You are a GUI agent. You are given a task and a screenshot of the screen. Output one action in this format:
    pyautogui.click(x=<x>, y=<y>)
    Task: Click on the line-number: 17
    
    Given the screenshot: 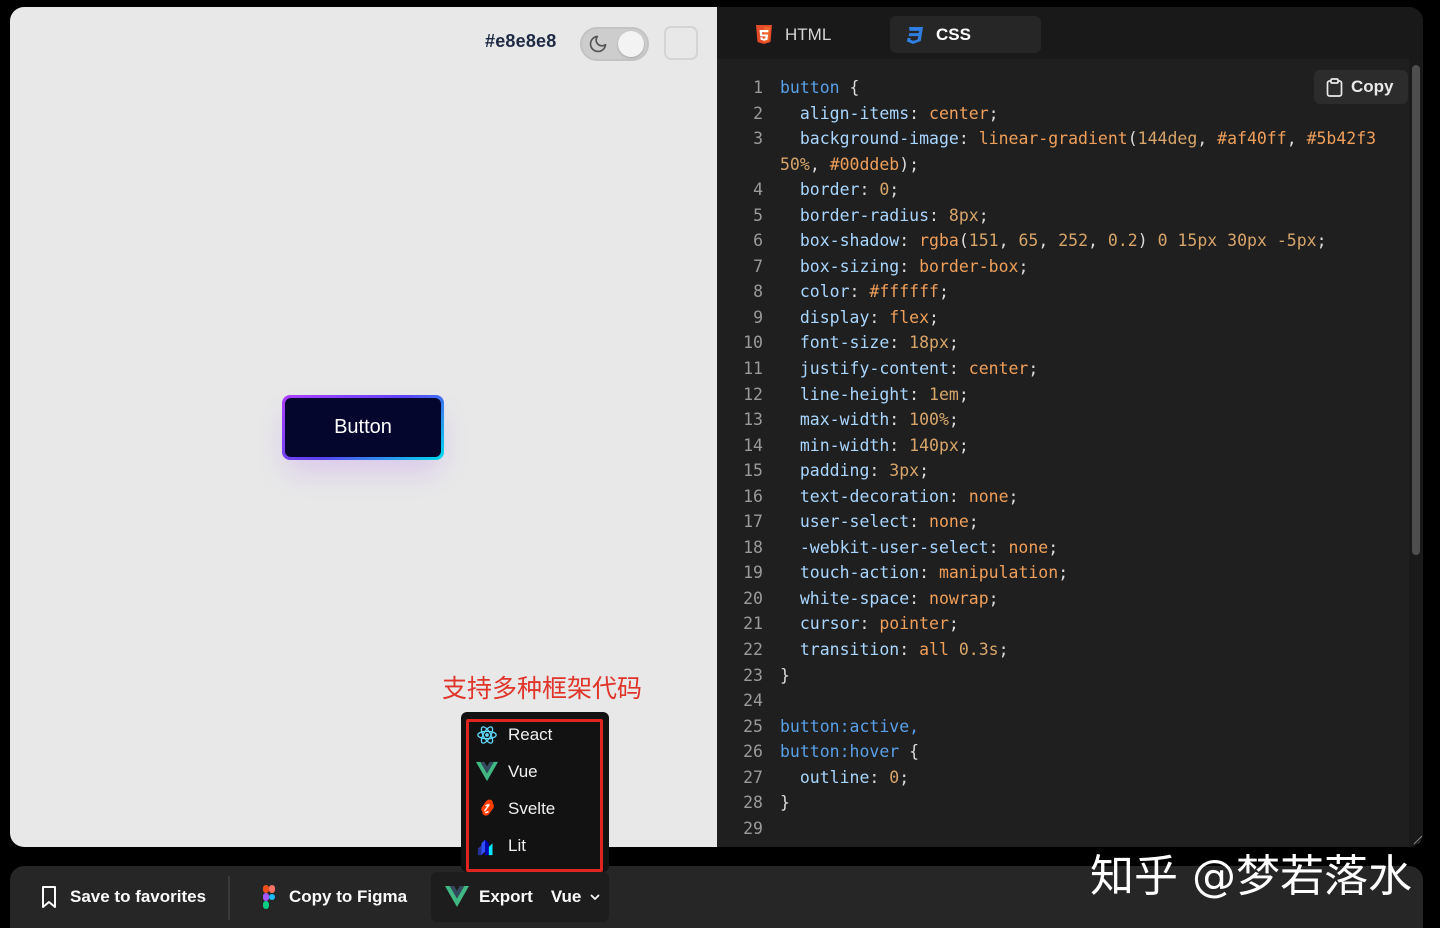 What is the action you would take?
    pyautogui.click(x=753, y=522)
    